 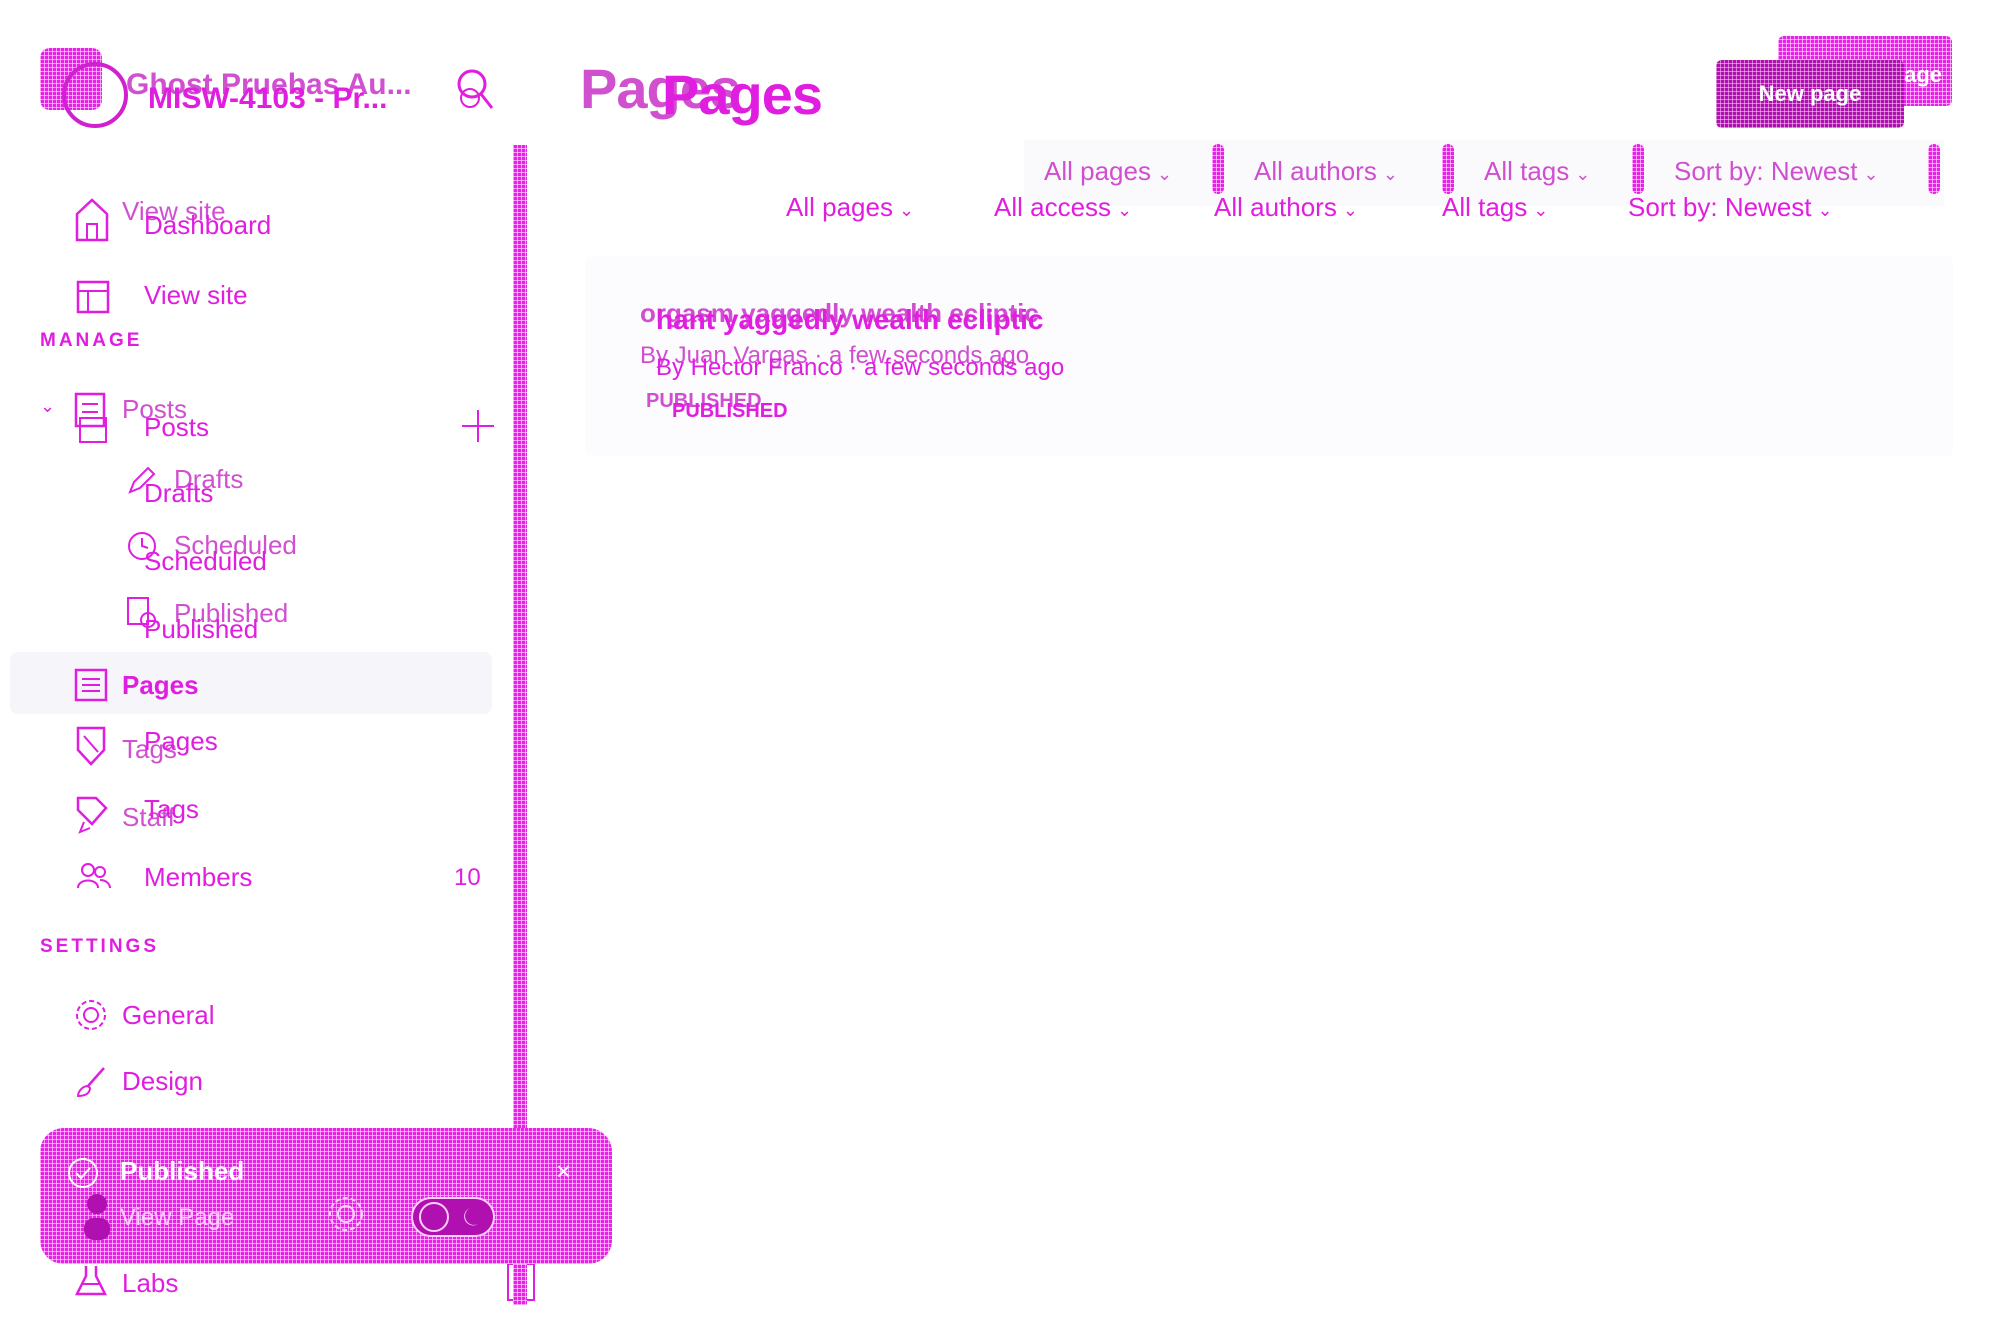 I want to click on status-badge: PUBLISHED, so click(x=730, y=411).